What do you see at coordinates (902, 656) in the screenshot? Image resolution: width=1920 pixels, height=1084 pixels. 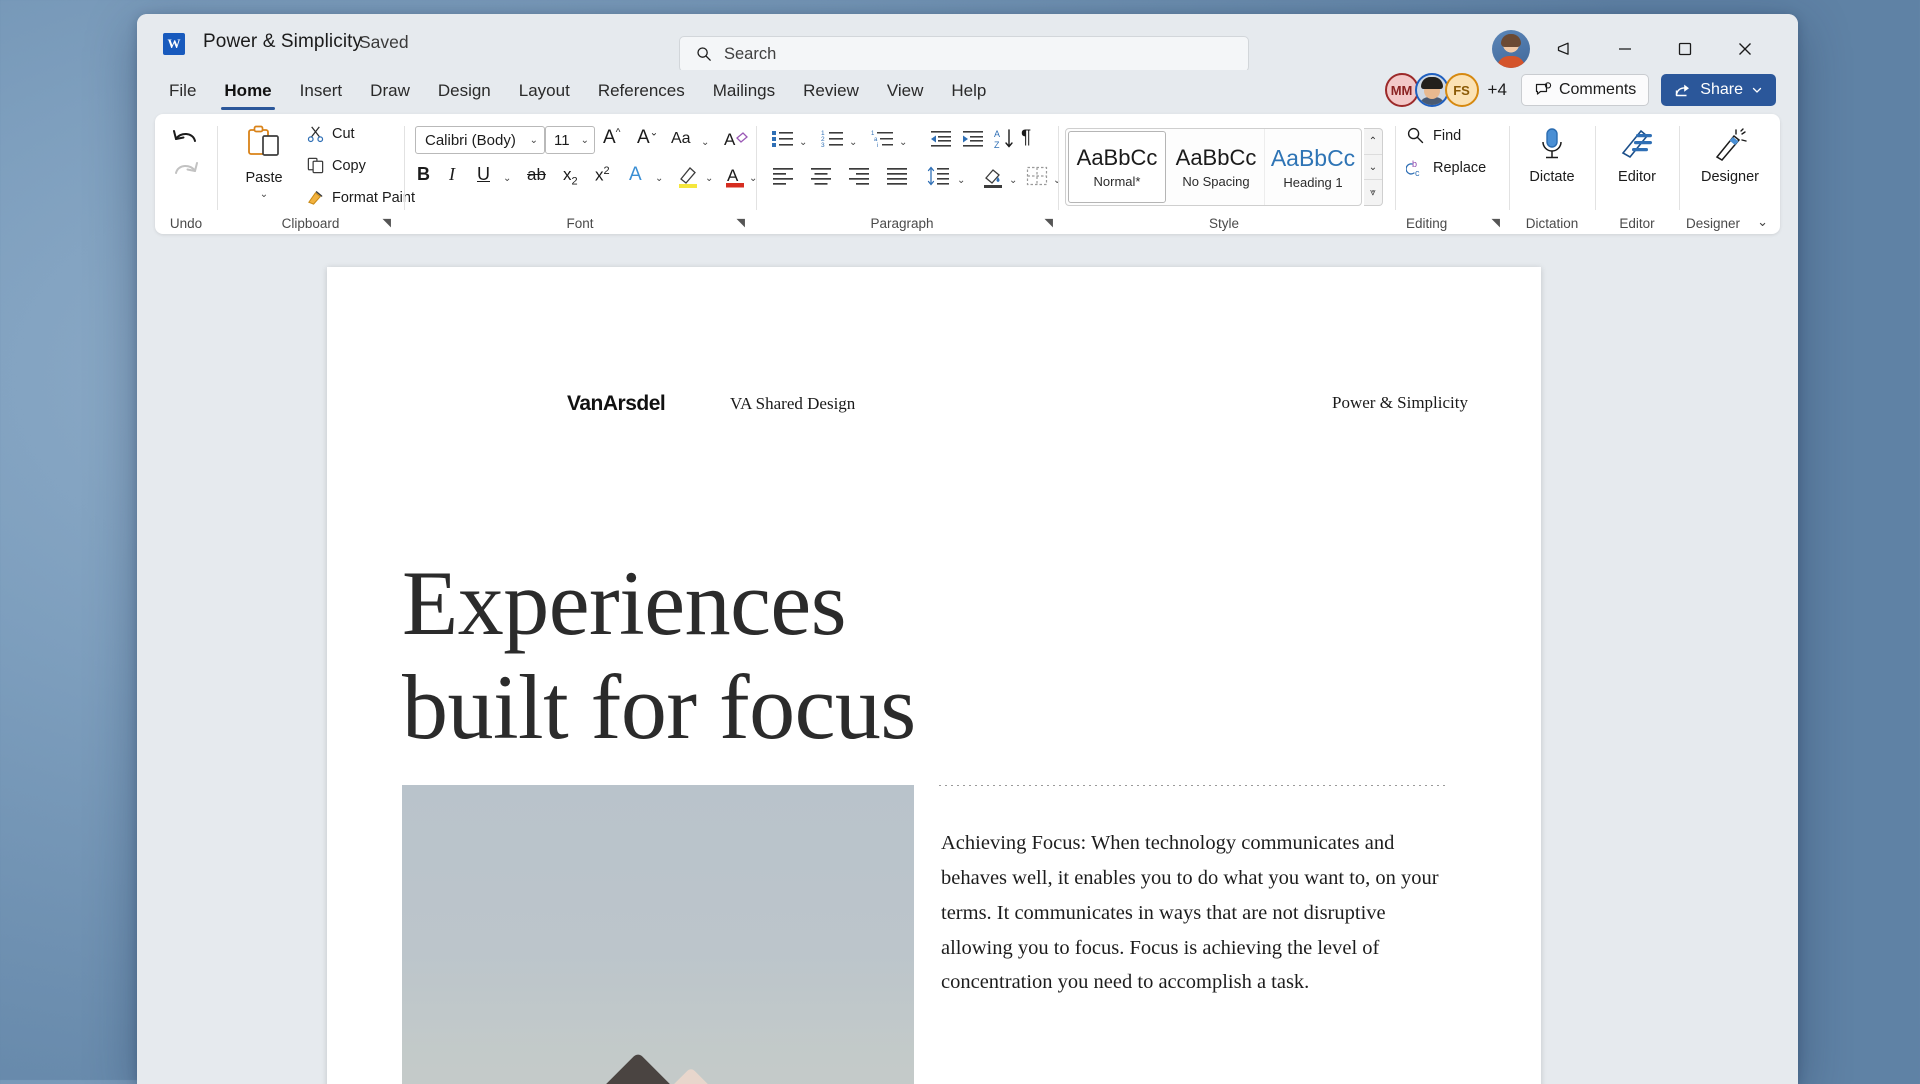 I see `document-headline: Experiences built for focus` at bounding box center [902, 656].